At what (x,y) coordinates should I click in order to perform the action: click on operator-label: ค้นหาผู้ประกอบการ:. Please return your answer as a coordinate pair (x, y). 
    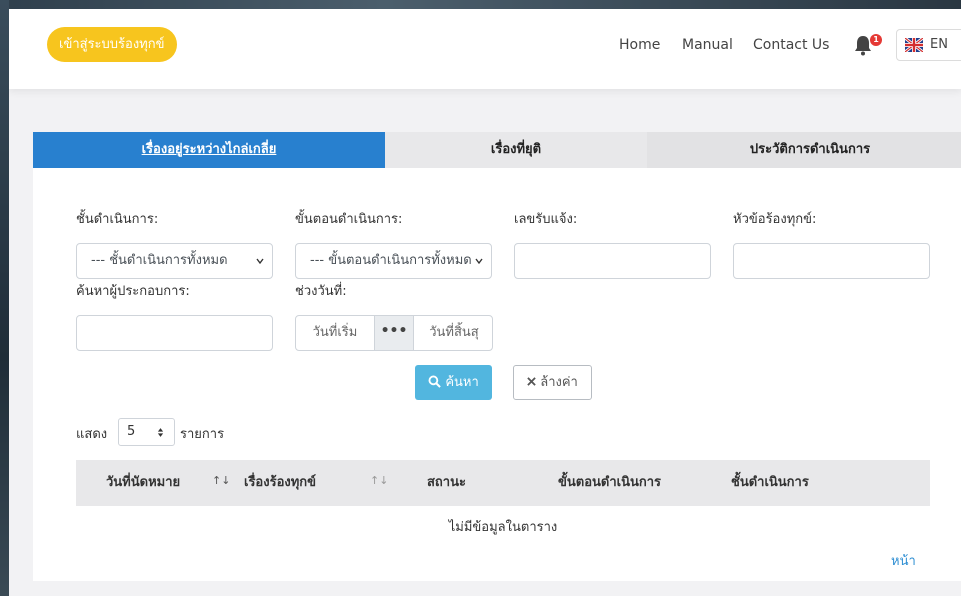
    Looking at the image, I should click on (133, 291).